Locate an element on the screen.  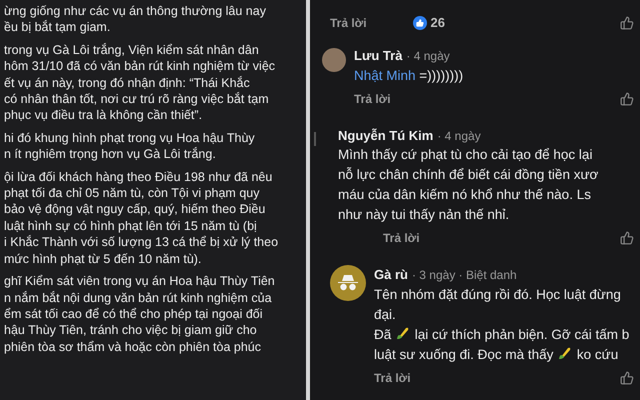
avatar is located at coordinates (334, 60).